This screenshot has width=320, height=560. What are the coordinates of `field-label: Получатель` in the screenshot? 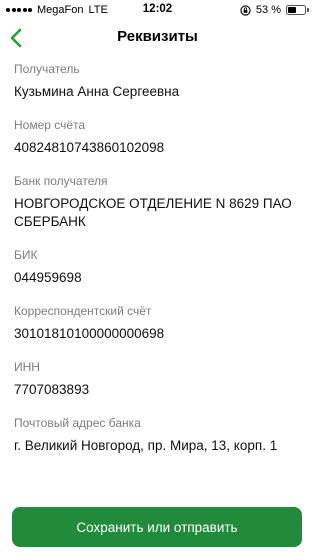 It's located at (47, 69).